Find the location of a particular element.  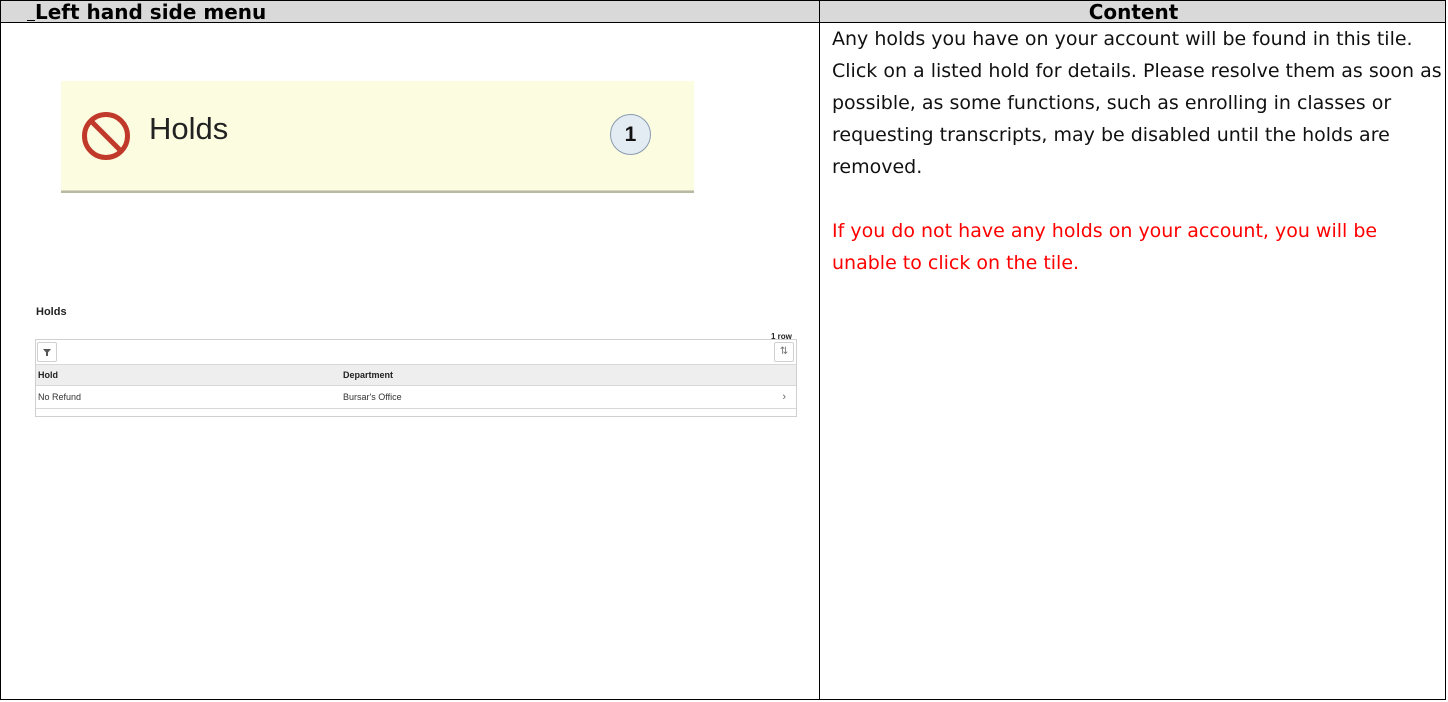

chevron-right-icon: › is located at coordinates (784, 397).